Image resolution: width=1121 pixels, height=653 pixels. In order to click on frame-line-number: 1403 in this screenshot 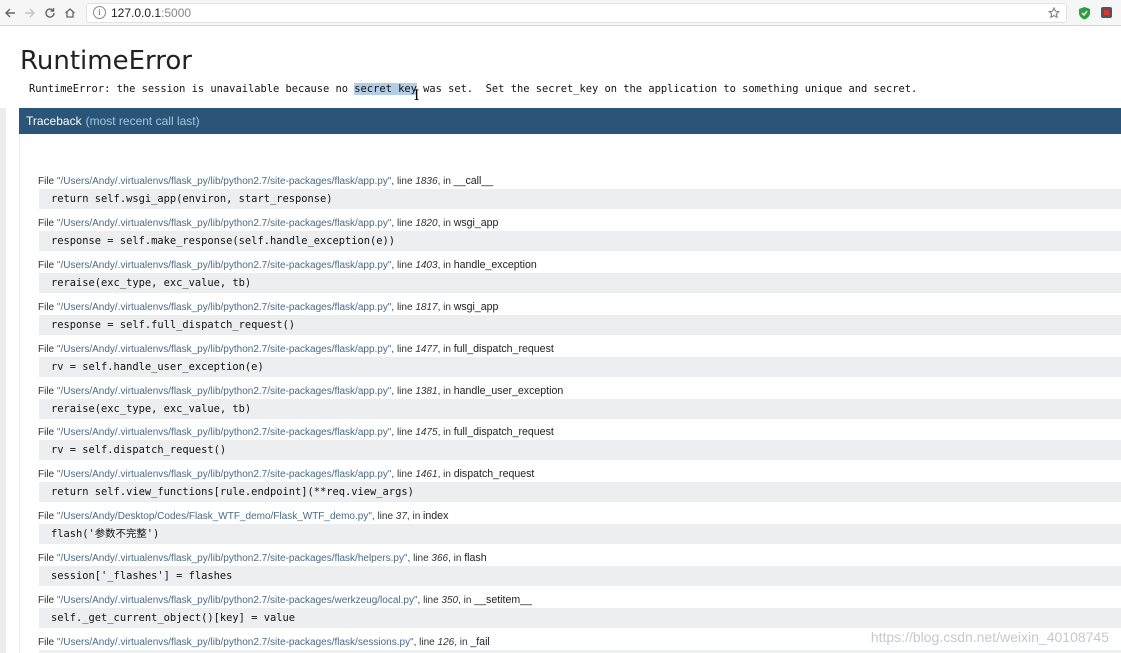, I will do `click(426, 265)`.